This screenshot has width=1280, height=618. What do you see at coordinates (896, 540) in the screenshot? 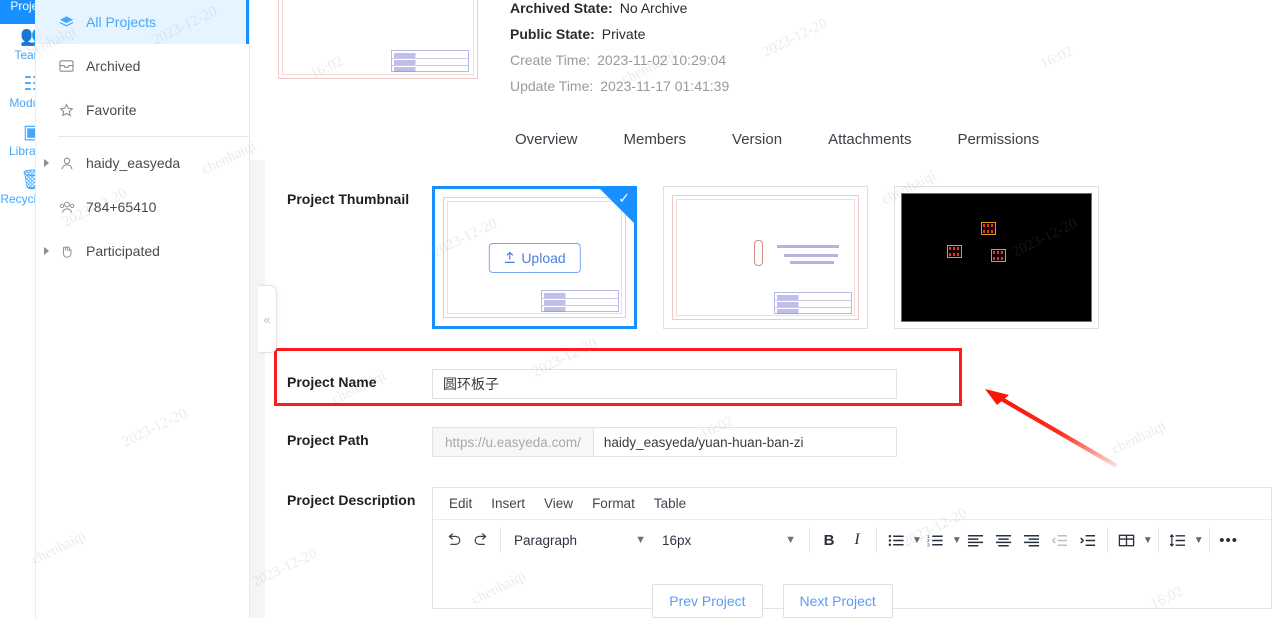
I see `bullet-list-icon` at bounding box center [896, 540].